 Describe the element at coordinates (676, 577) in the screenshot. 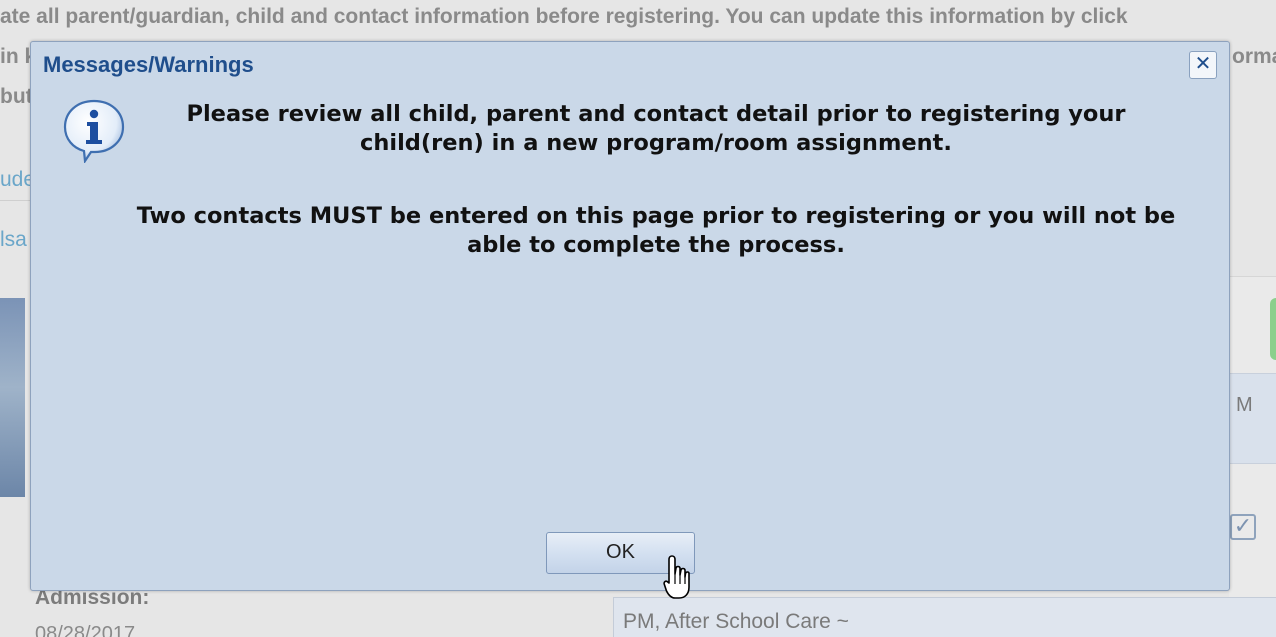

I see `hand-cursor-icon` at that location.